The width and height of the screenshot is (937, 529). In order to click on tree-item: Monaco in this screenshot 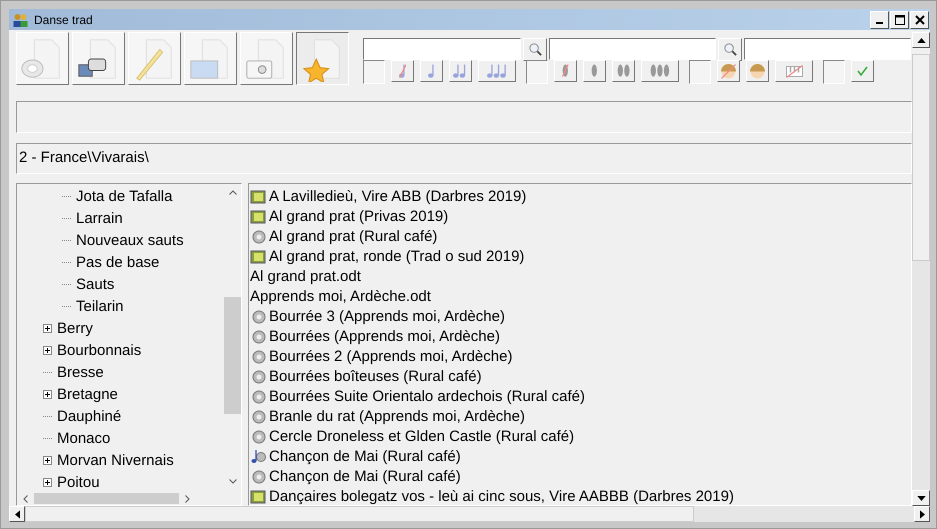, I will do `click(83, 438)`.